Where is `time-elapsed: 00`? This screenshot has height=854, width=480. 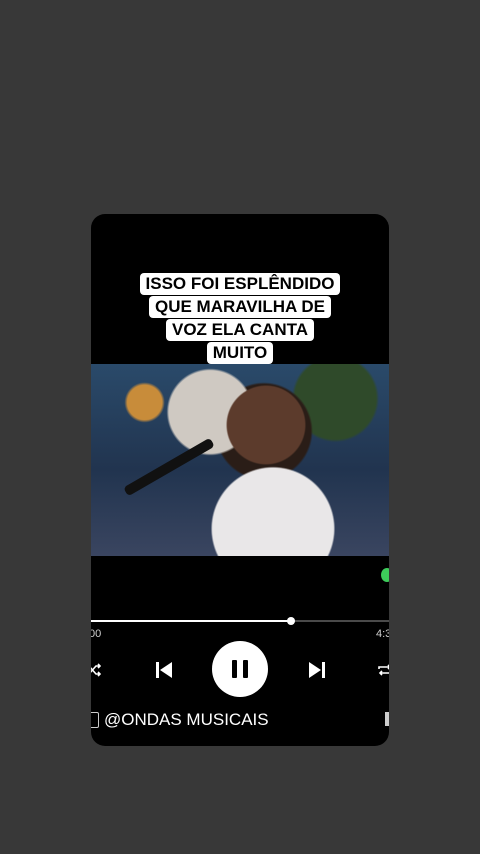
time-elapsed: 00 is located at coordinates (96, 634).